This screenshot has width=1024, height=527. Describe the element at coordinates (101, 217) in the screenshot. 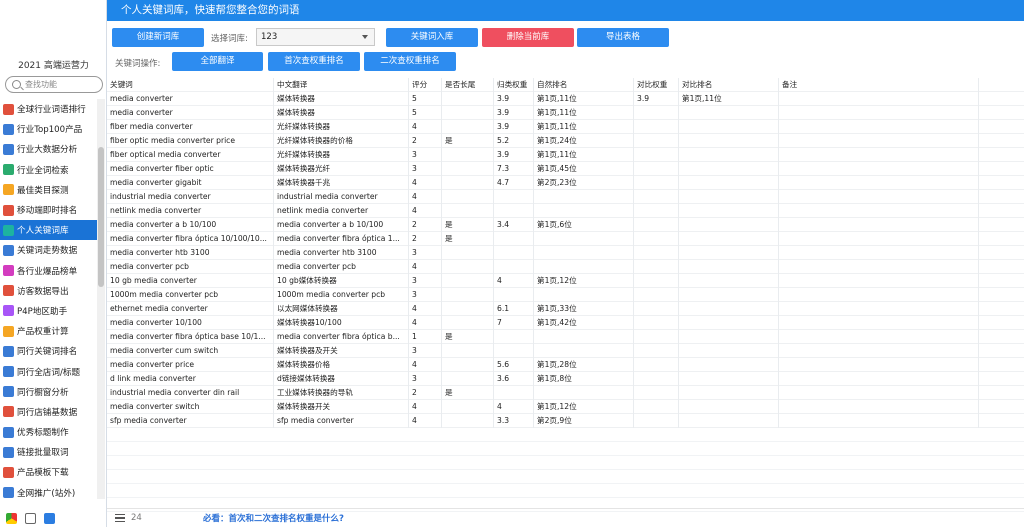

I see `scrollbar-thumb` at that location.